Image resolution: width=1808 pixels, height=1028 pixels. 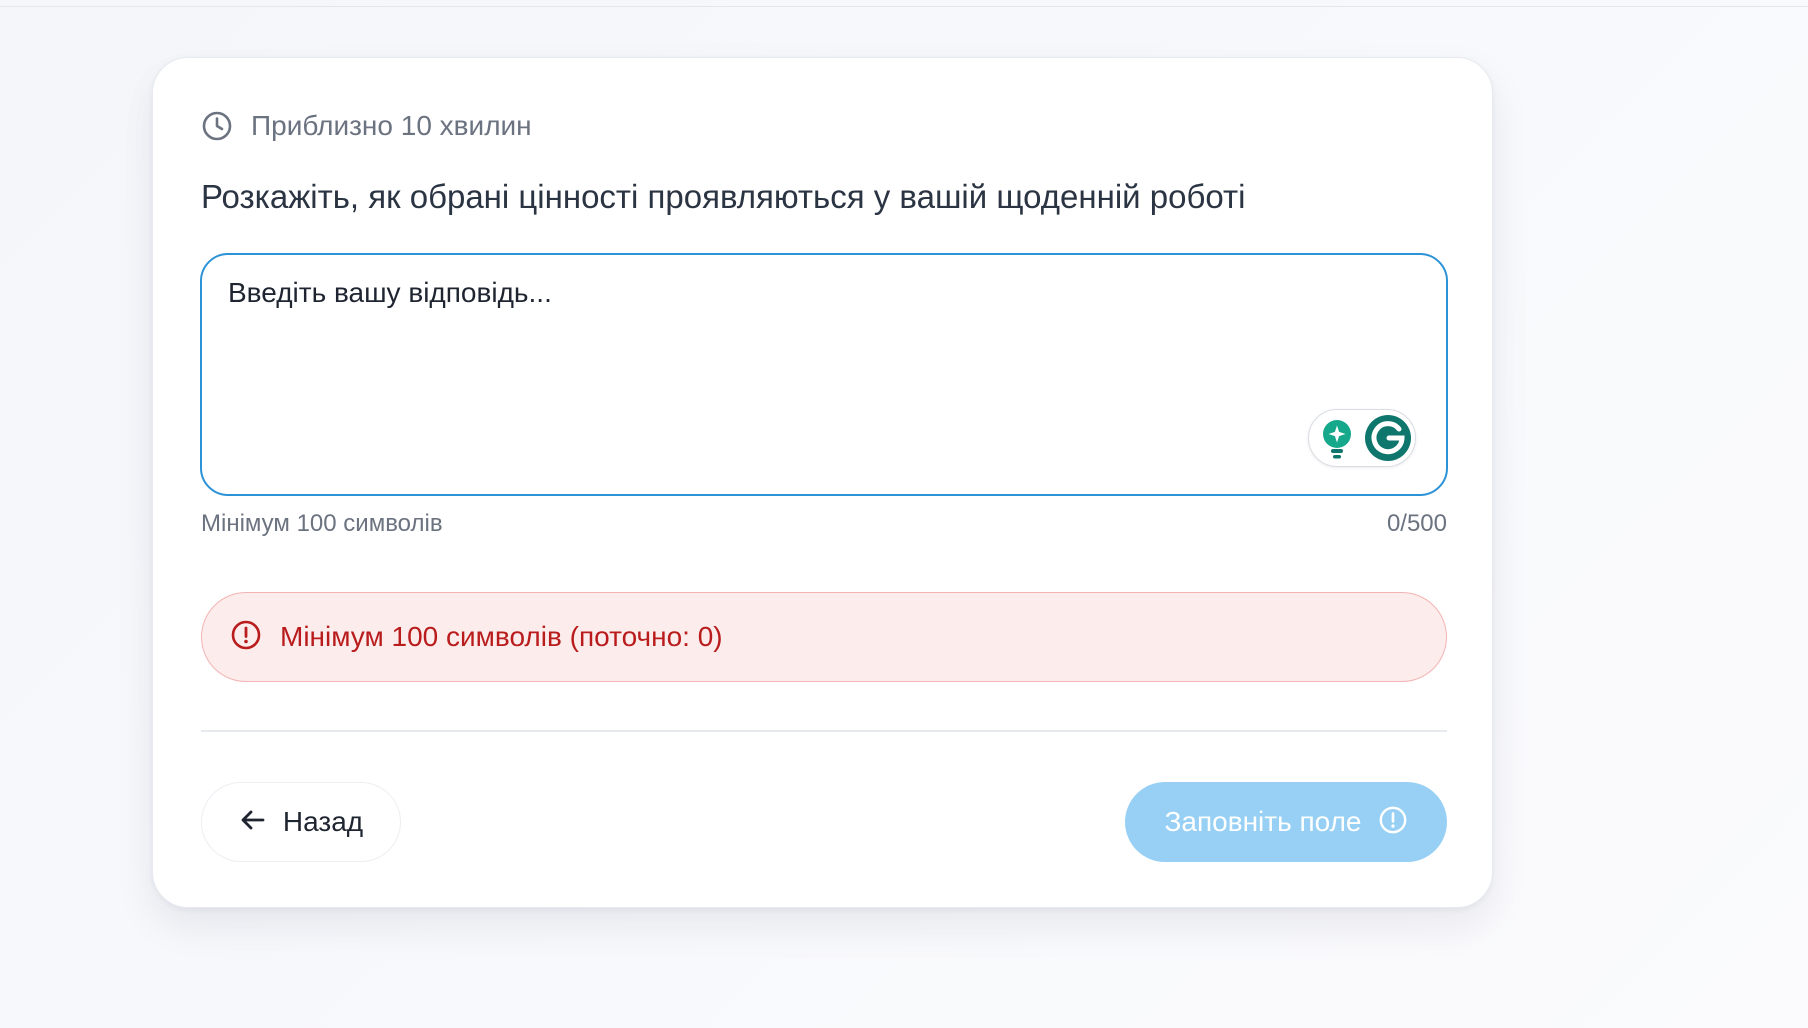 I want to click on error-message: Мінімум 100 символів (поточно: 0), so click(x=501, y=636).